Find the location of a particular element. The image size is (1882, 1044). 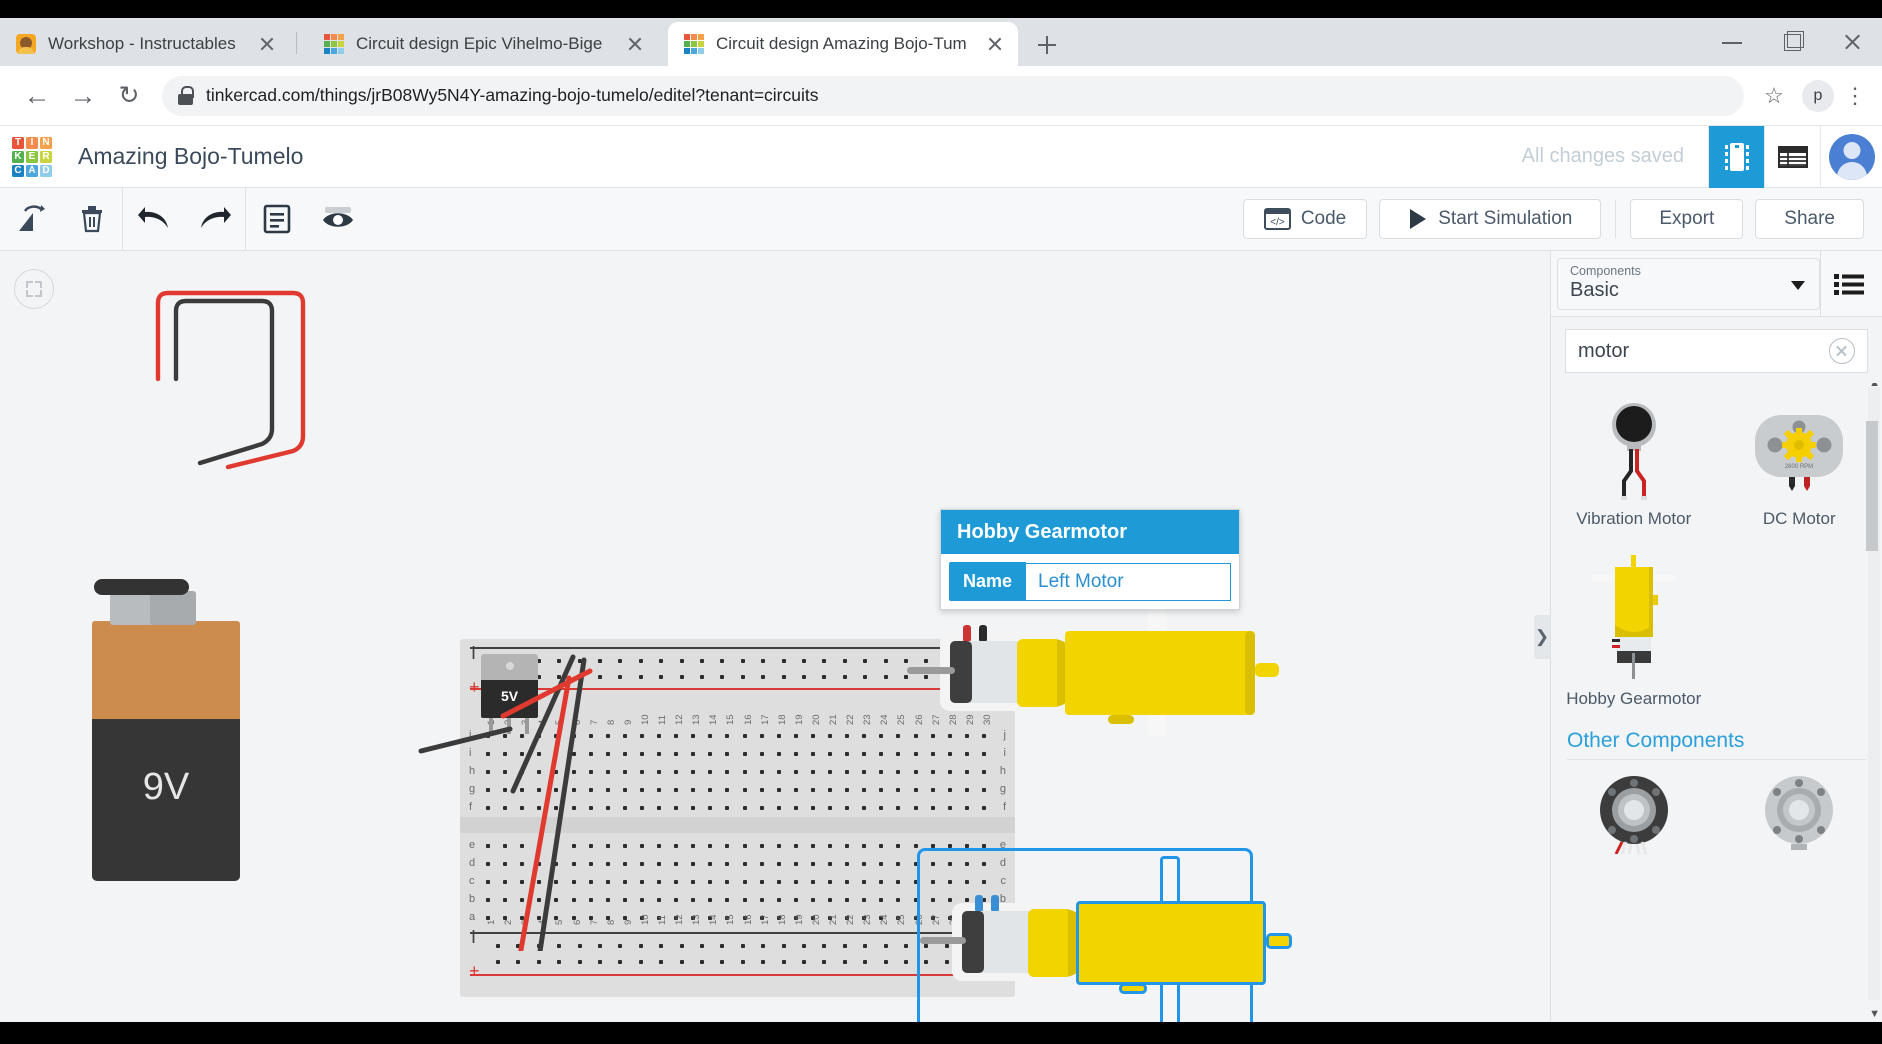

logo-tile-n: N is located at coordinates (46, 142).